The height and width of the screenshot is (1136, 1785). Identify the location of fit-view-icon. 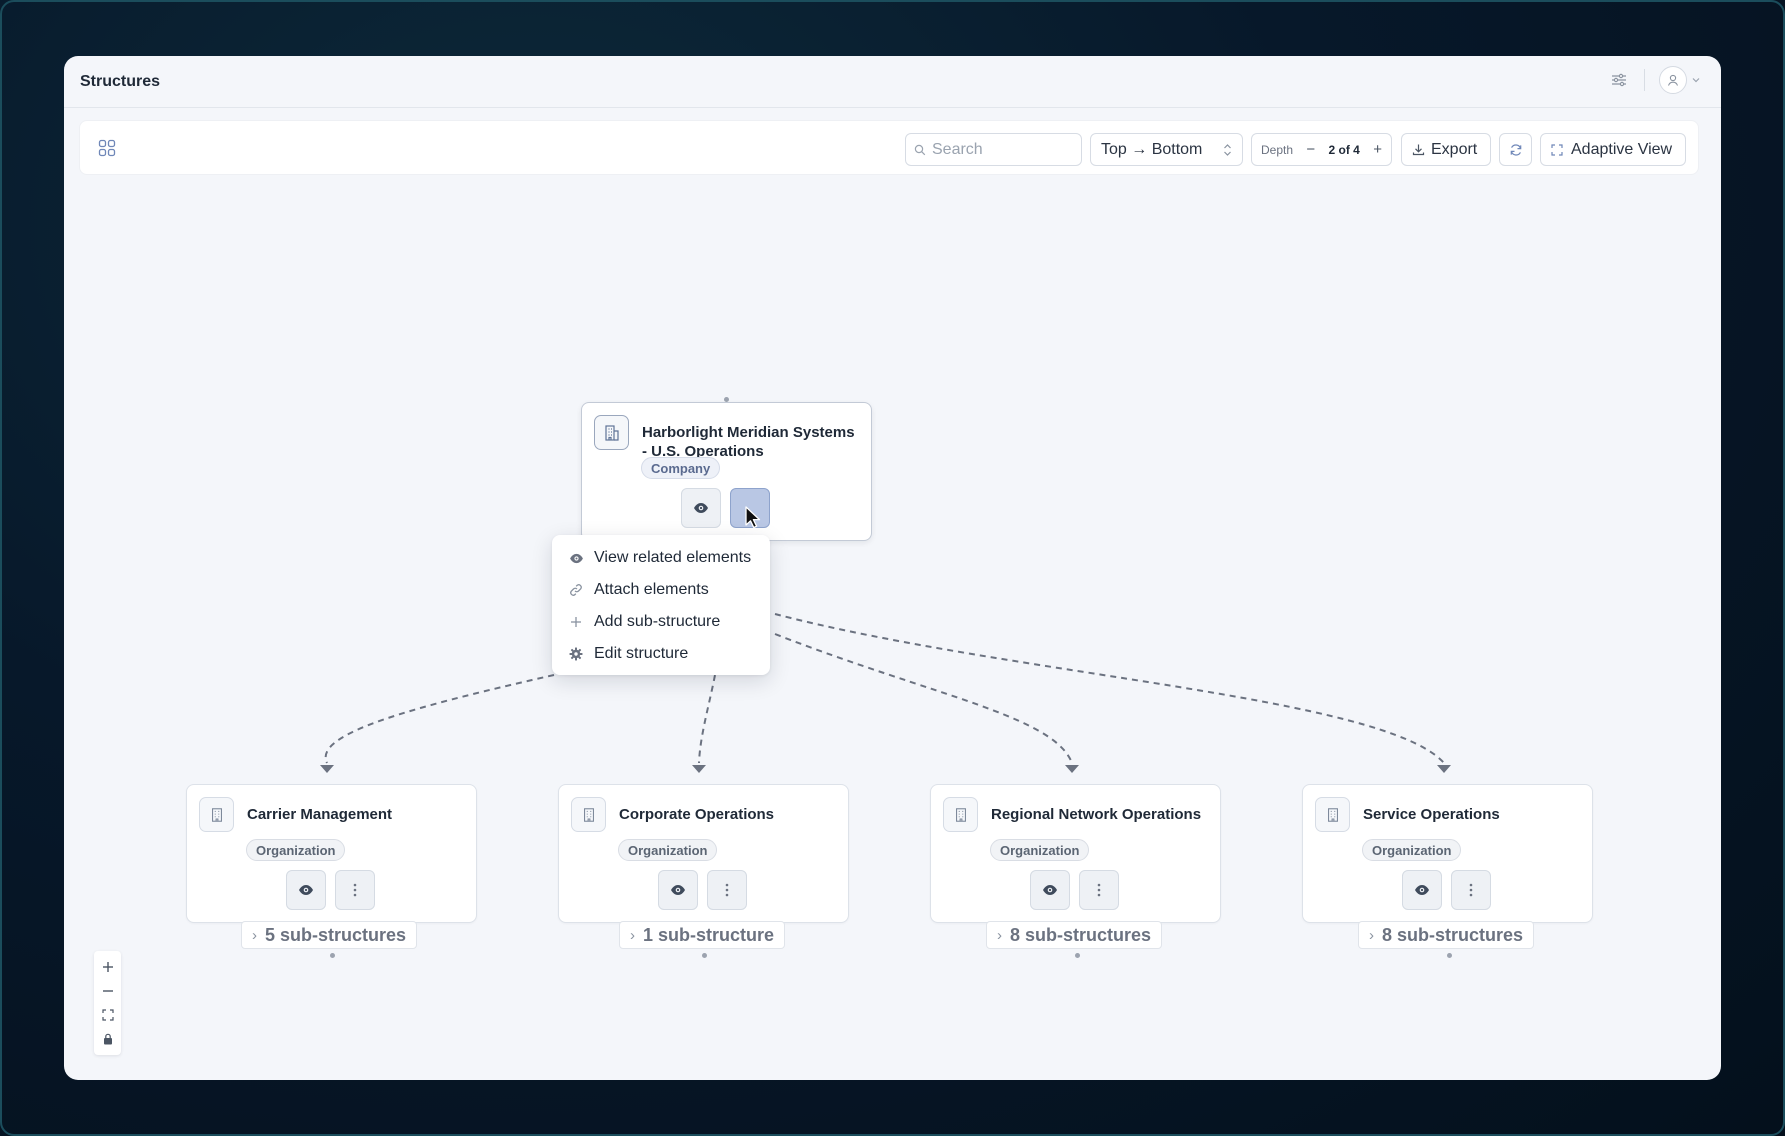
(107, 1015).